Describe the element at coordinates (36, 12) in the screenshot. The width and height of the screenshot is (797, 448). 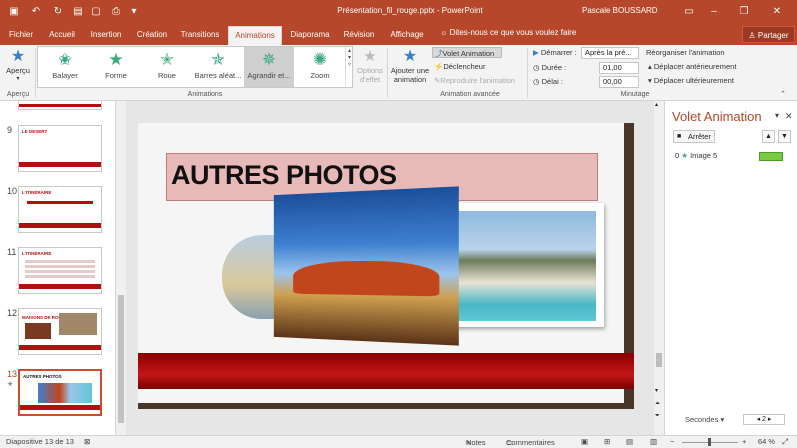
I see `undo-icon: ↶` at that location.